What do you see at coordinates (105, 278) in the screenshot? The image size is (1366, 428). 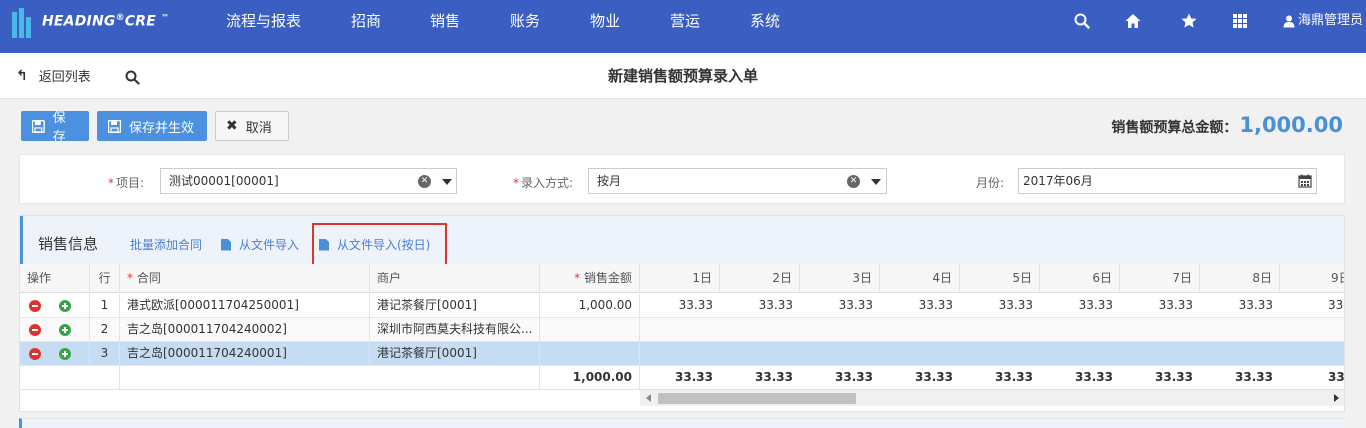 I see `col-row-number: 行` at bounding box center [105, 278].